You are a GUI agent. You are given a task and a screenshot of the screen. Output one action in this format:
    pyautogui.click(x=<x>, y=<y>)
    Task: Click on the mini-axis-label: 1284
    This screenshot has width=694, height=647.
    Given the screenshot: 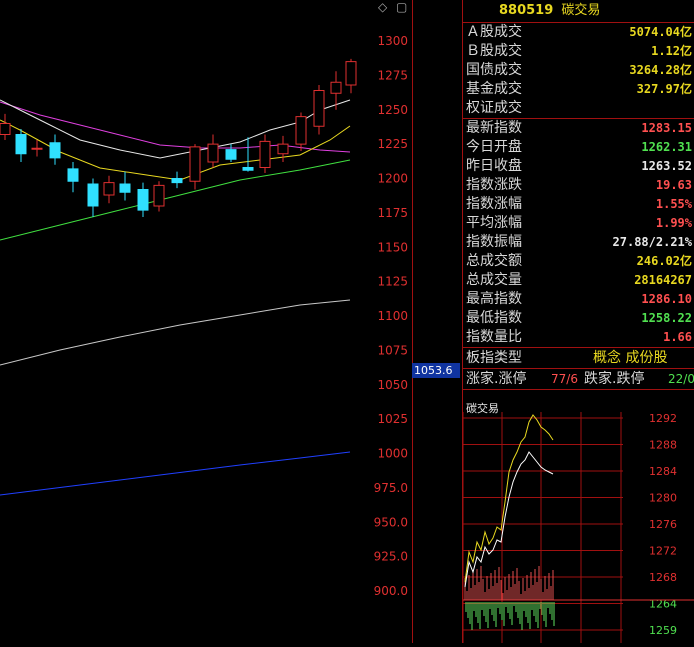 What is the action you would take?
    pyautogui.click(x=663, y=471)
    